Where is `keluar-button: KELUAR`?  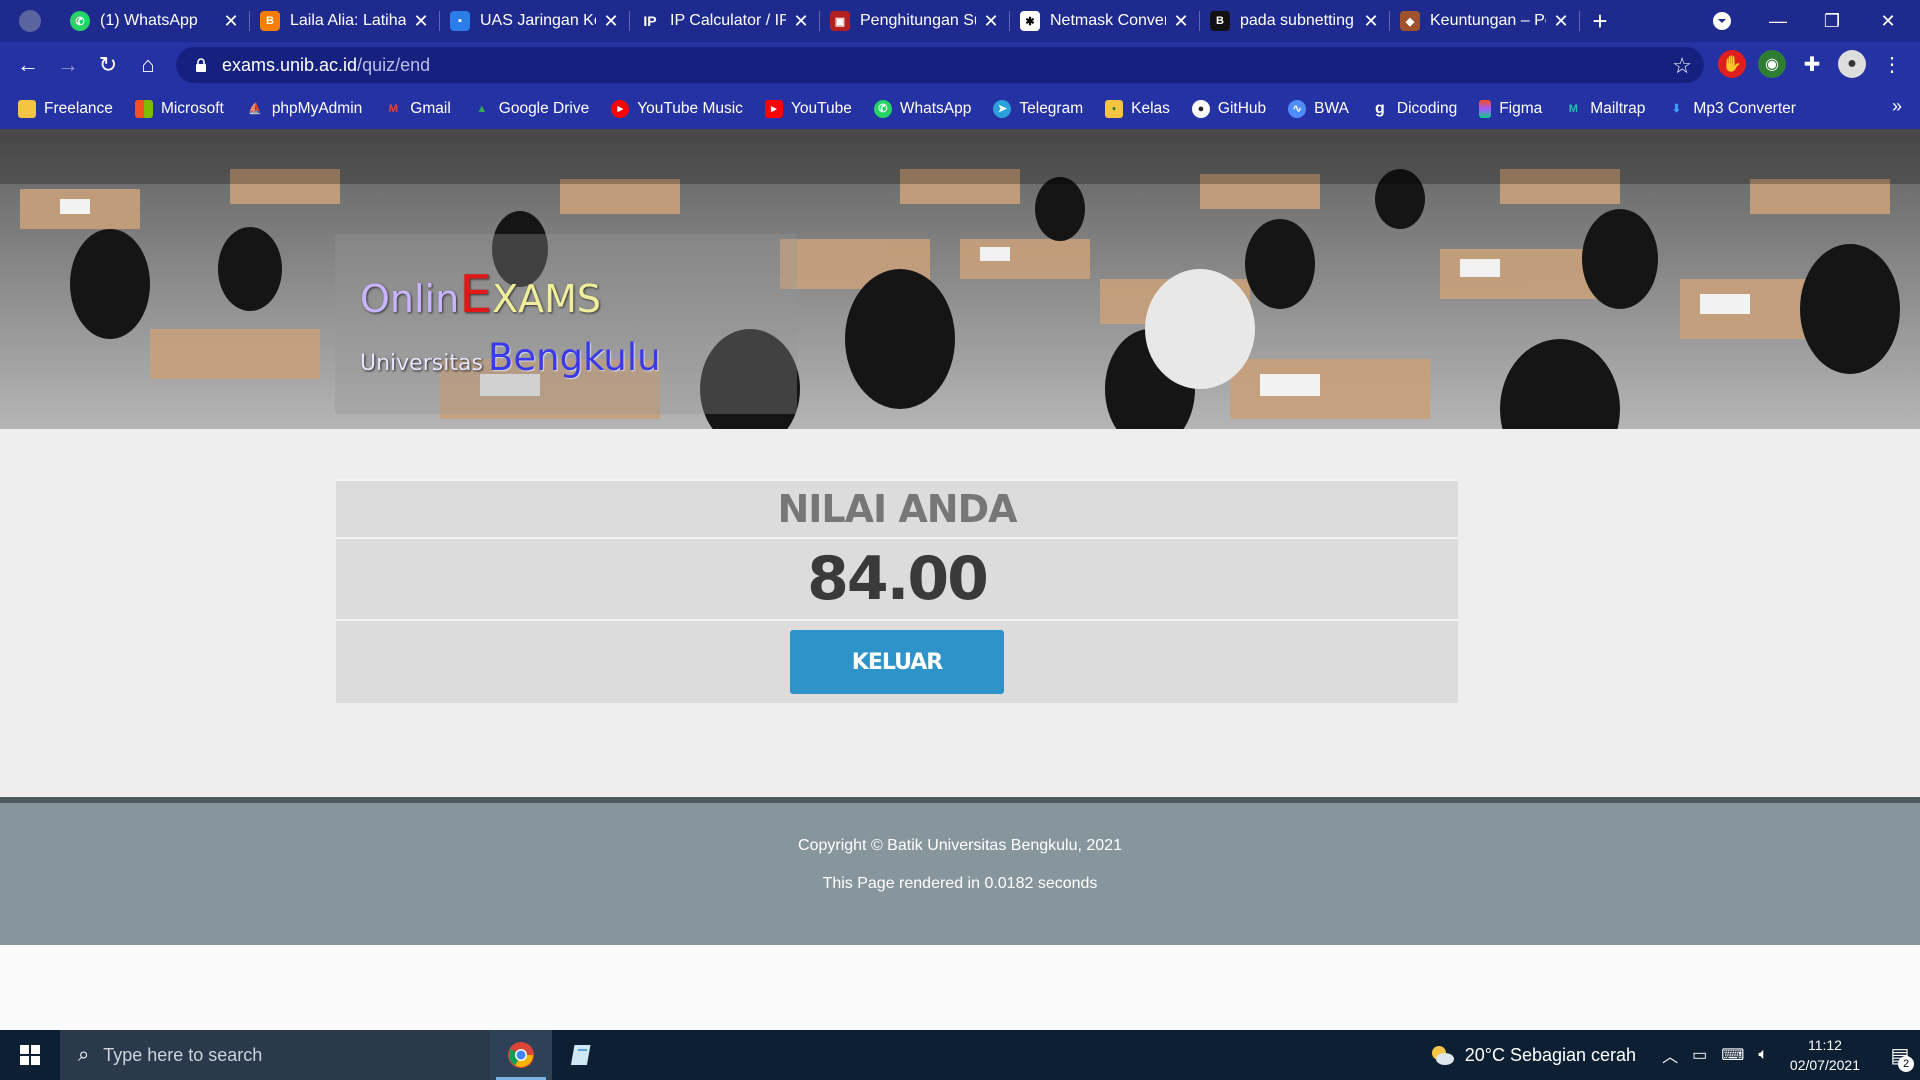 keluar-button: KELUAR is located at coordinates (897, 662).